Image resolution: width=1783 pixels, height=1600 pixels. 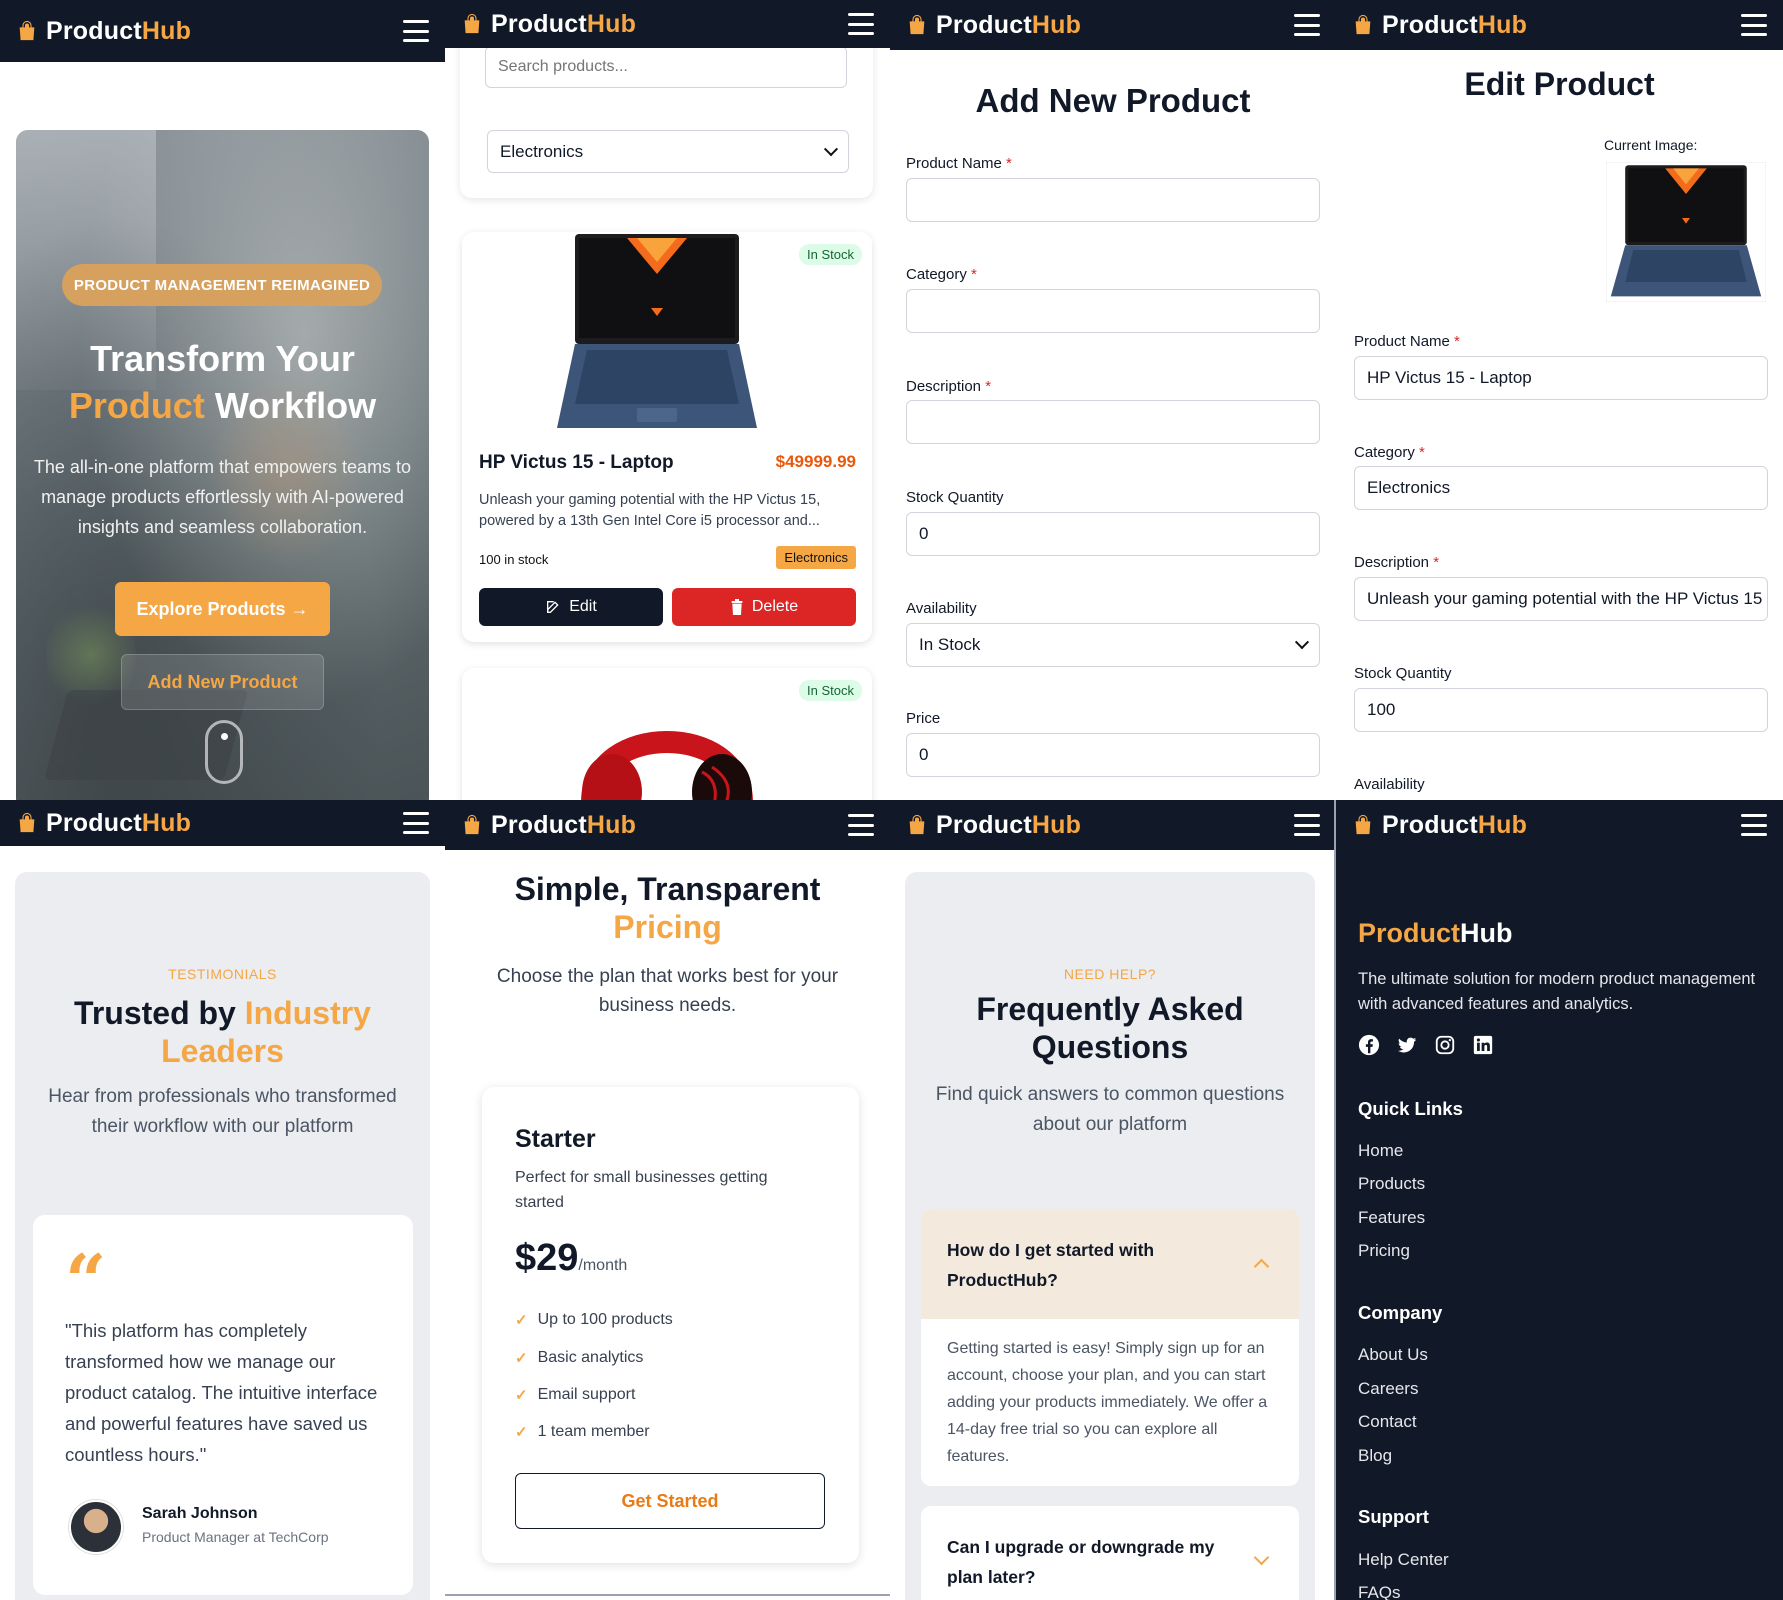 What do you see at coordinates (1561, 710) in the screenshot?
I see `stock-quantity-input: 100` at bounding box center [1561, 710].